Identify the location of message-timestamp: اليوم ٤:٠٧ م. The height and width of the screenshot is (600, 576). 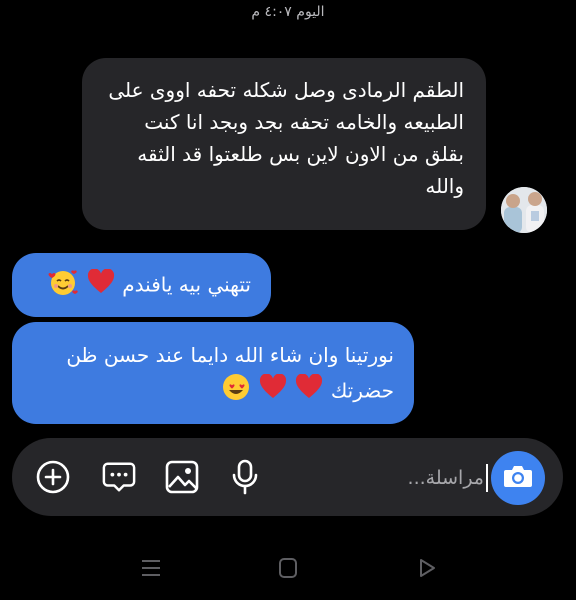
(288, 12).